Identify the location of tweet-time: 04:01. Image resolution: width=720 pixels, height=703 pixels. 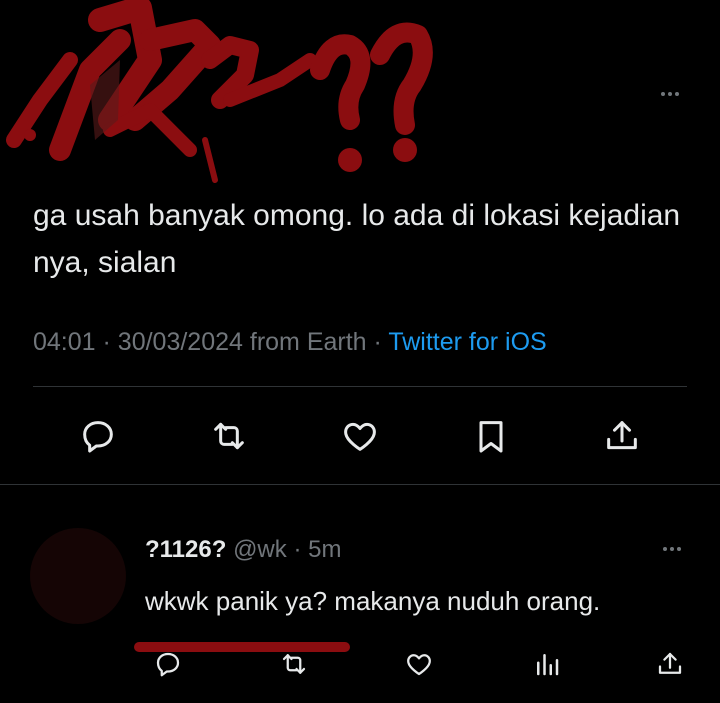
(64, 342).